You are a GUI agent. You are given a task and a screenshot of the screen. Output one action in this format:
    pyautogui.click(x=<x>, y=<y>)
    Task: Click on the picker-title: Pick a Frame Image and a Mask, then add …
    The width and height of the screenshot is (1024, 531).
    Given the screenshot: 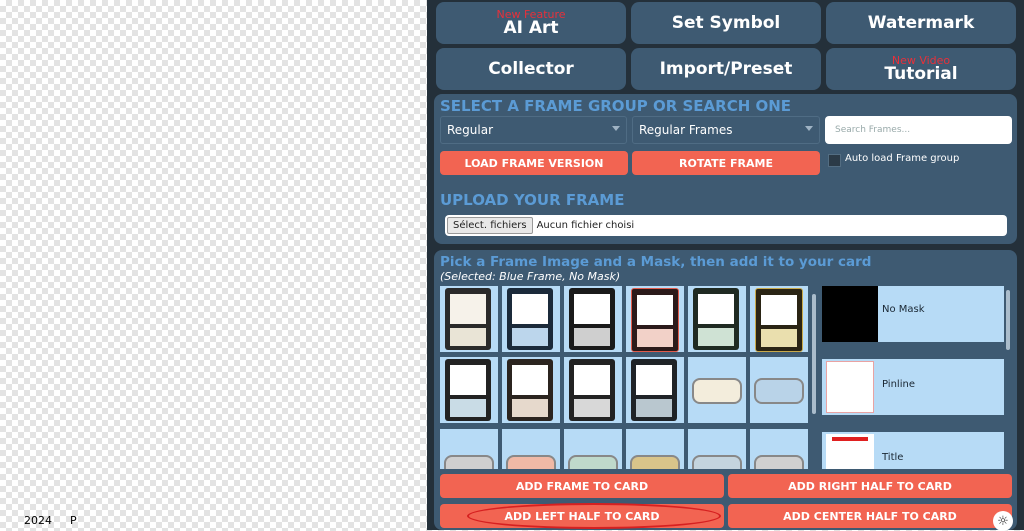 What is the action you would take?
    pyautogui.click(x=656, y=262)
    